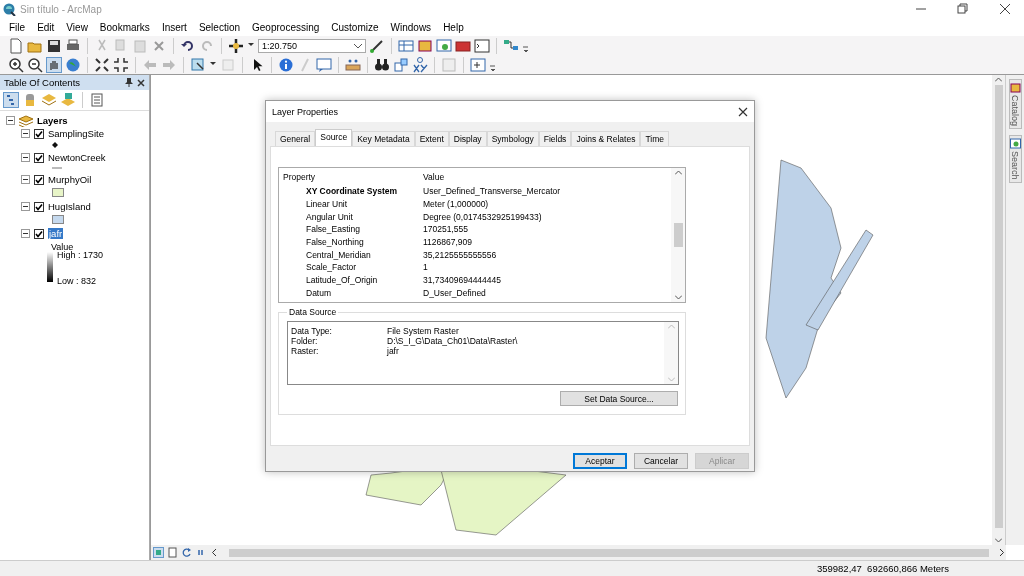 The image size is (1024, 576). I want to click on menu-item: Help, so click(453, 27).